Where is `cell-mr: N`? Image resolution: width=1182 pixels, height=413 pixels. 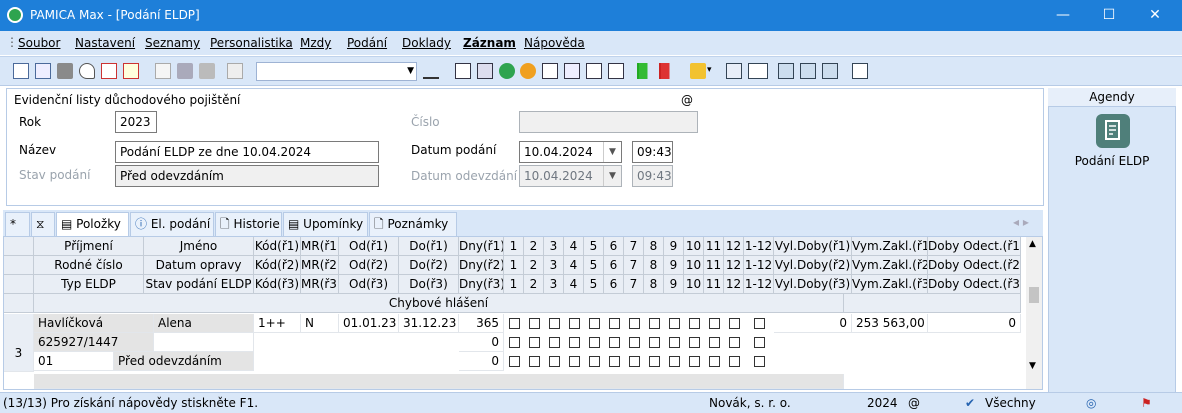
cell-mr: N is located at coordinates (320, 323).